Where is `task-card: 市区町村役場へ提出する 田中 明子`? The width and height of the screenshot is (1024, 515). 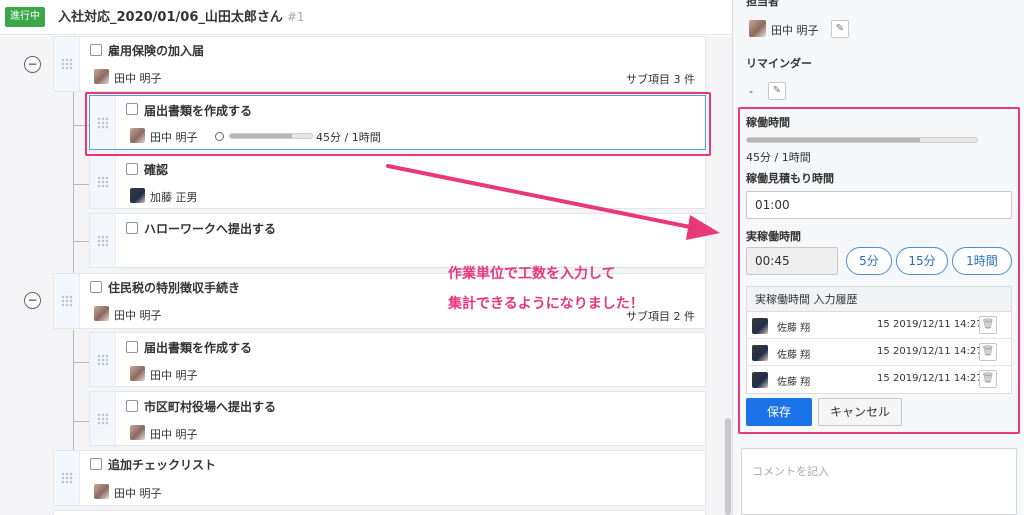 task-card: 市区町村役場へ提出する 田中 明子 is located at coordinates (397, 418).